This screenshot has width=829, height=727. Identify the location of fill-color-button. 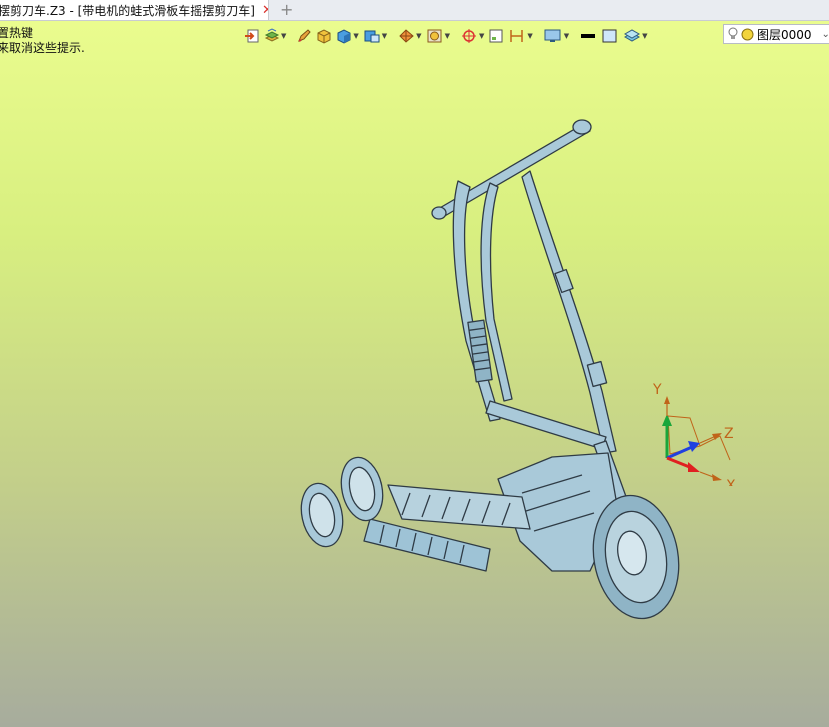
(610, 36).